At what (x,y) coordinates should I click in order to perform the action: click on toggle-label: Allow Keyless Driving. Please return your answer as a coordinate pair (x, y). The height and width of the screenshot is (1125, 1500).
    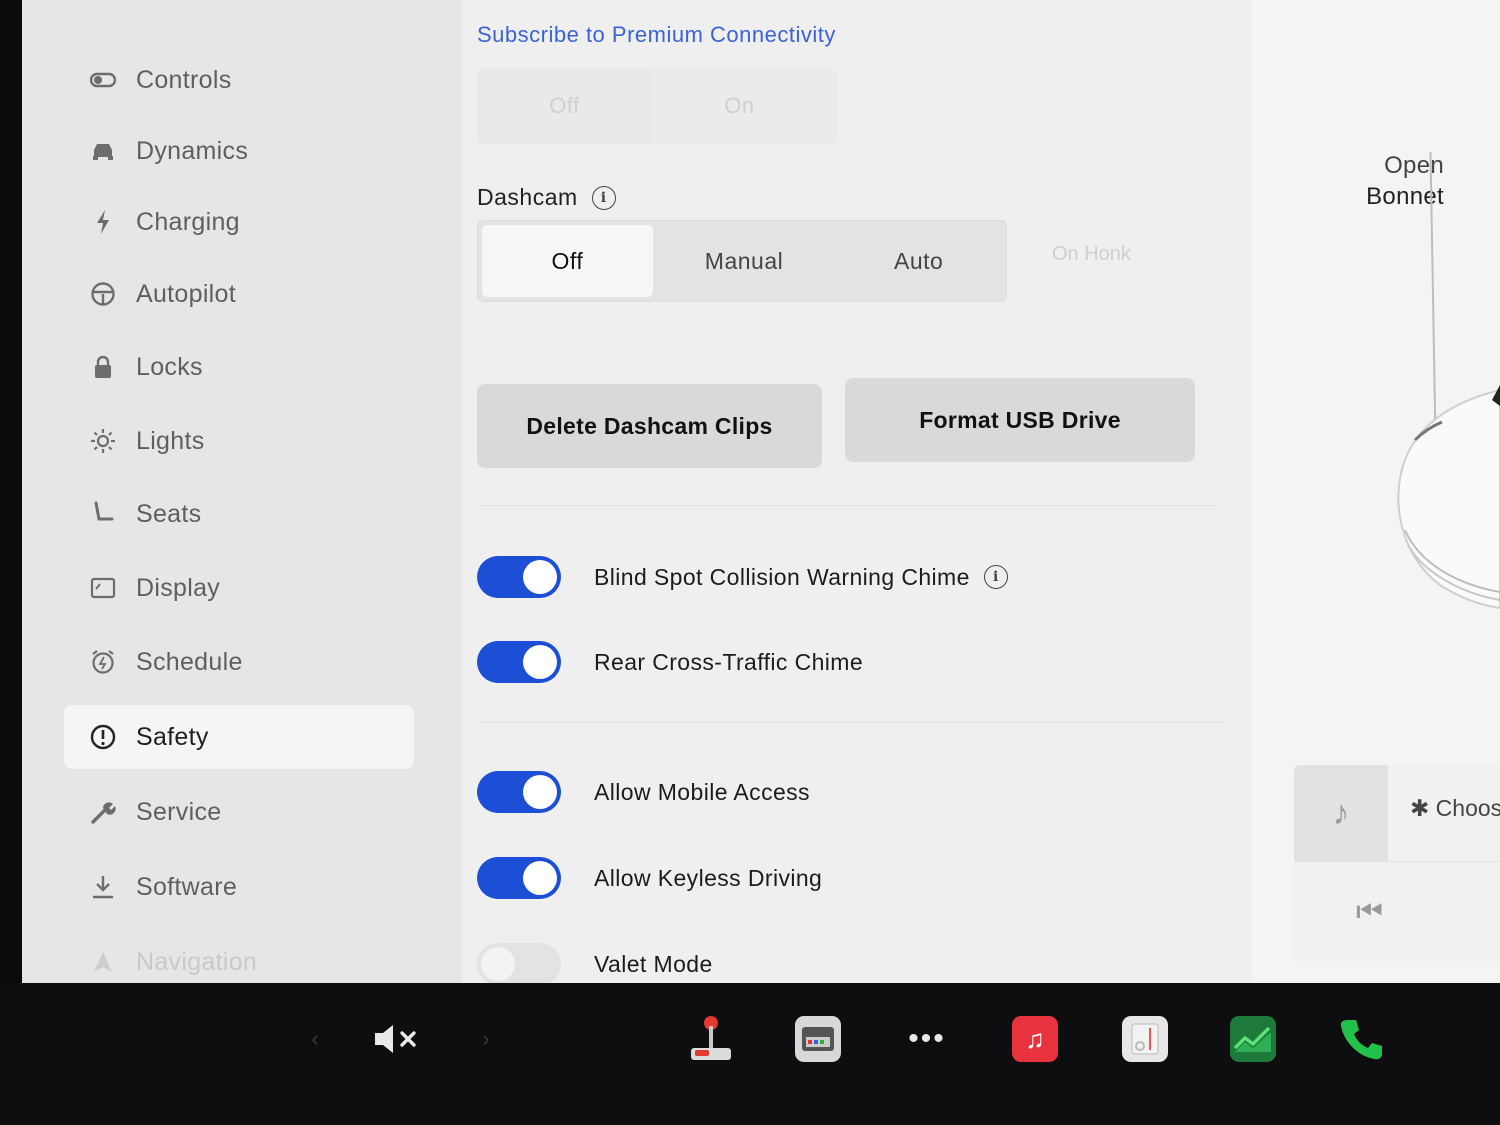
    Looking at the image, I should click on (708, 877).